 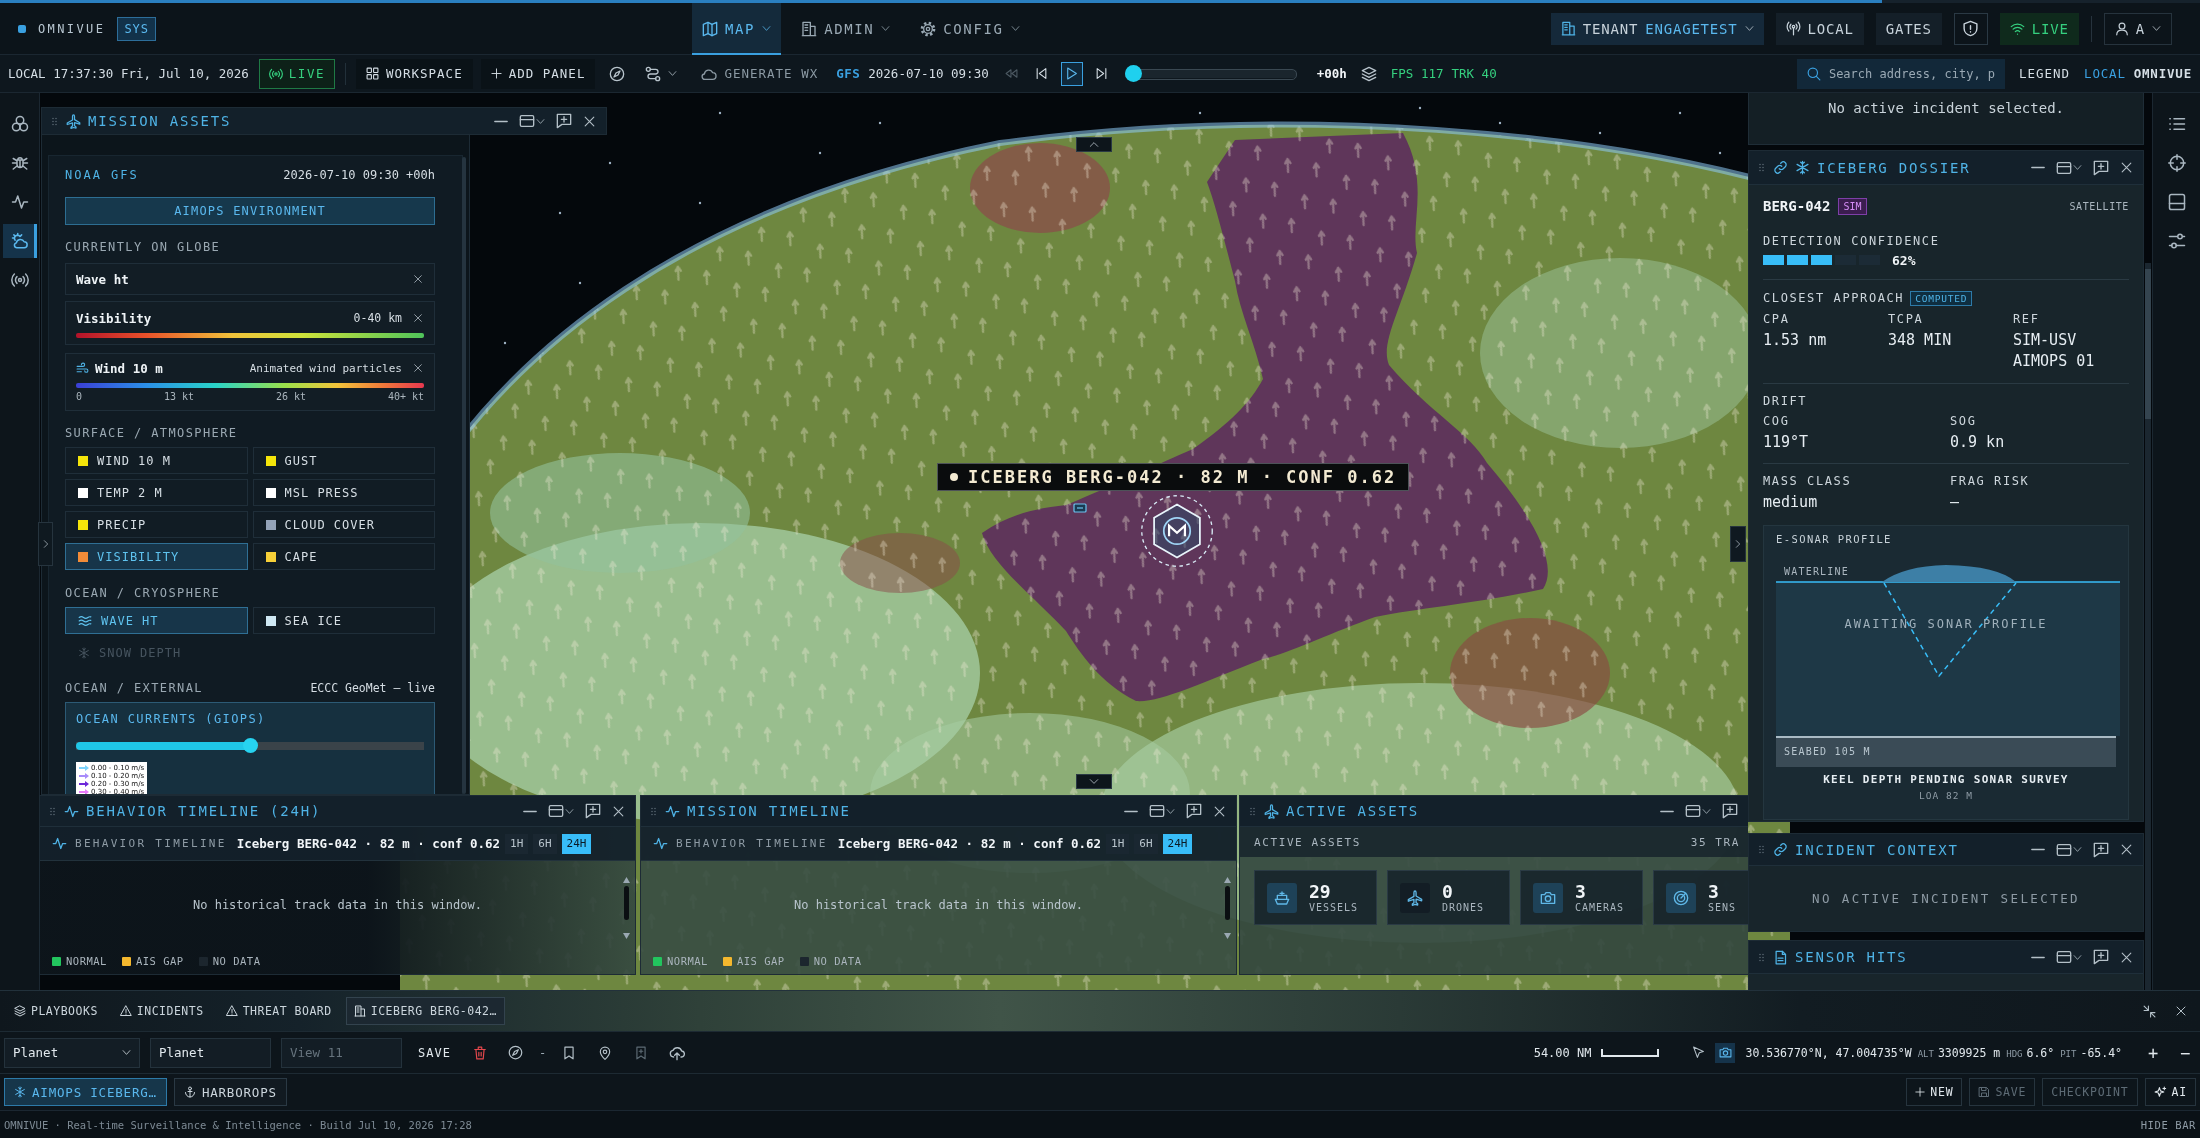 I want to click on sidebar-button, so click(x=19, y=241).